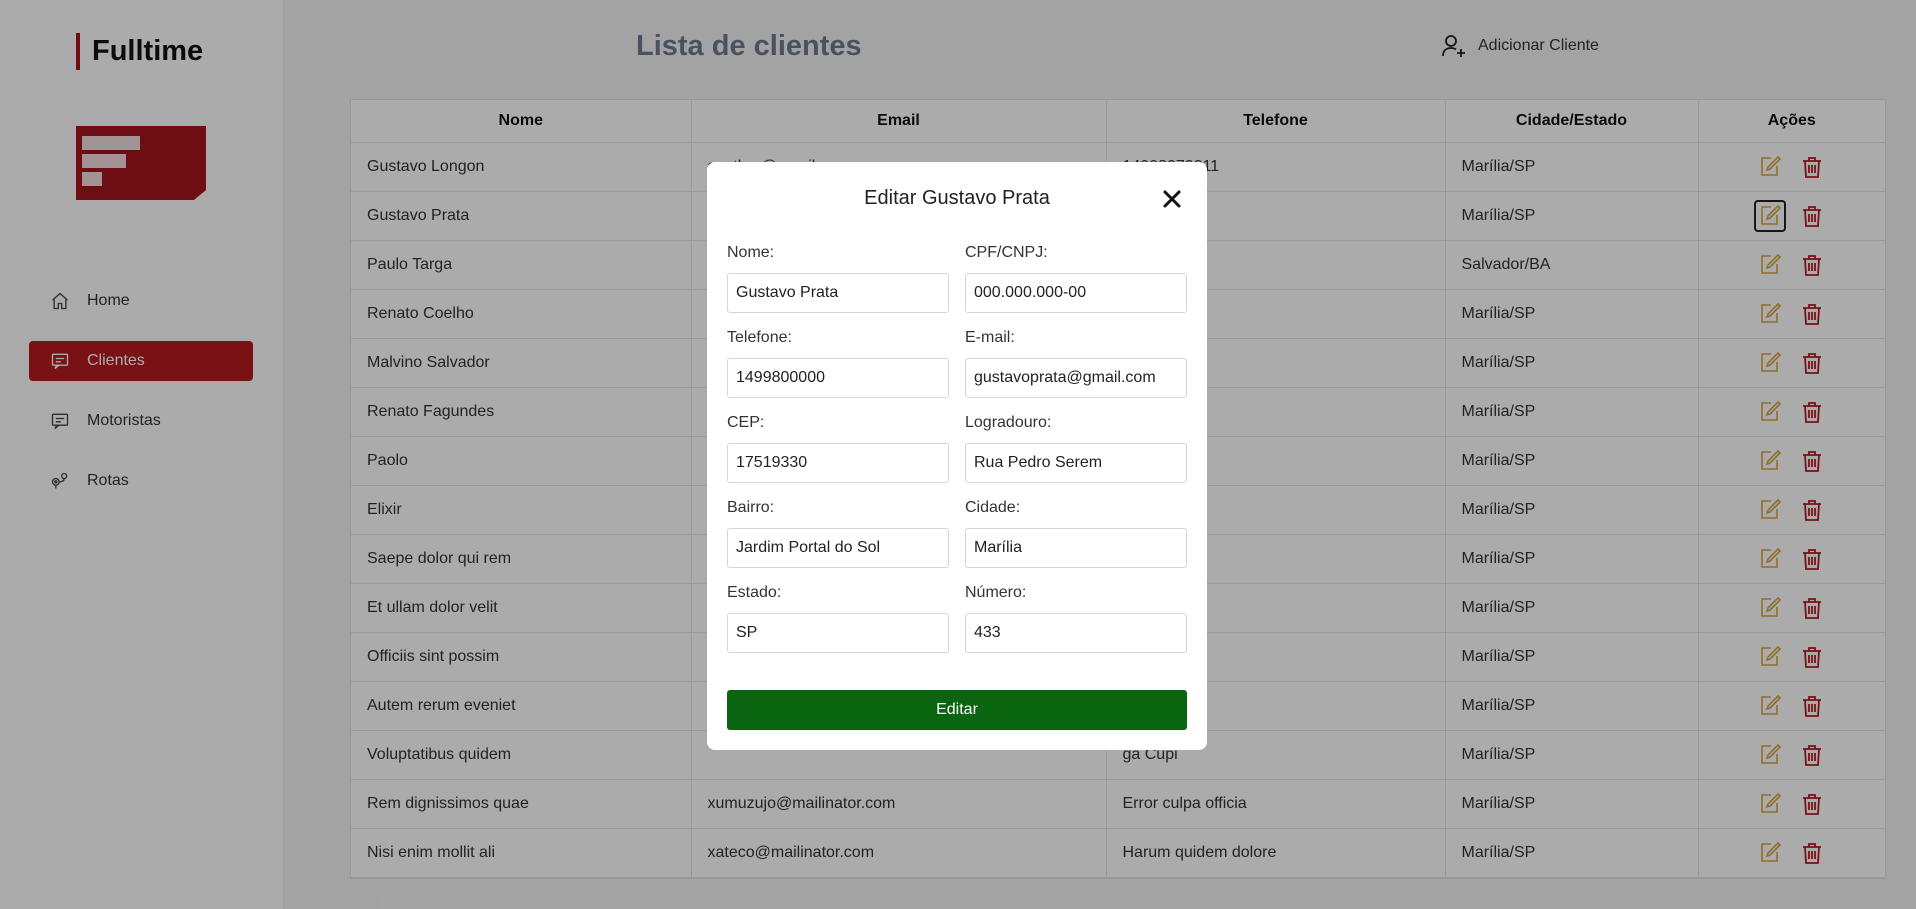  I want to click on close-button, so click(1172, 199).